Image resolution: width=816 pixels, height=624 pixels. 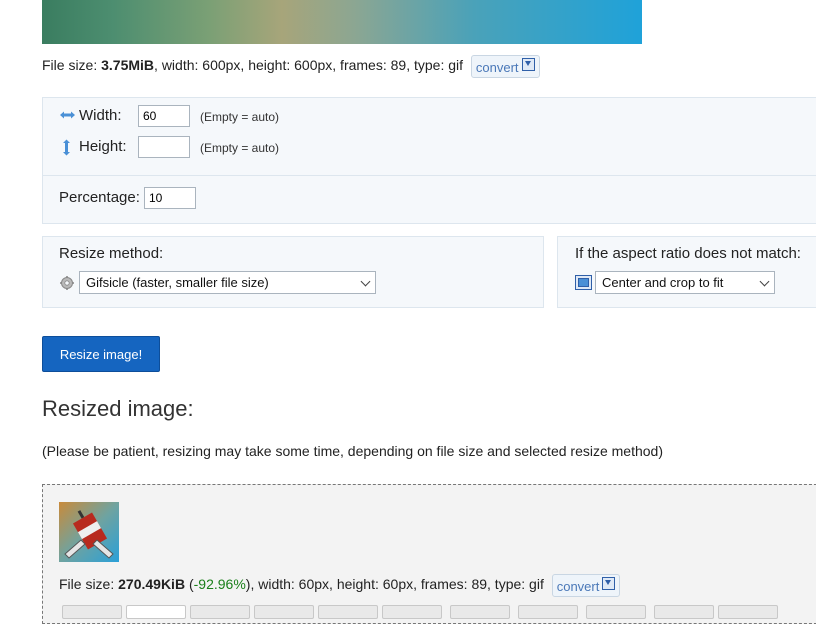 What do you see at coordinates (70, 65) in the screenshot?
I see `file-size-label: File size:` at bounding box center [70, 65].